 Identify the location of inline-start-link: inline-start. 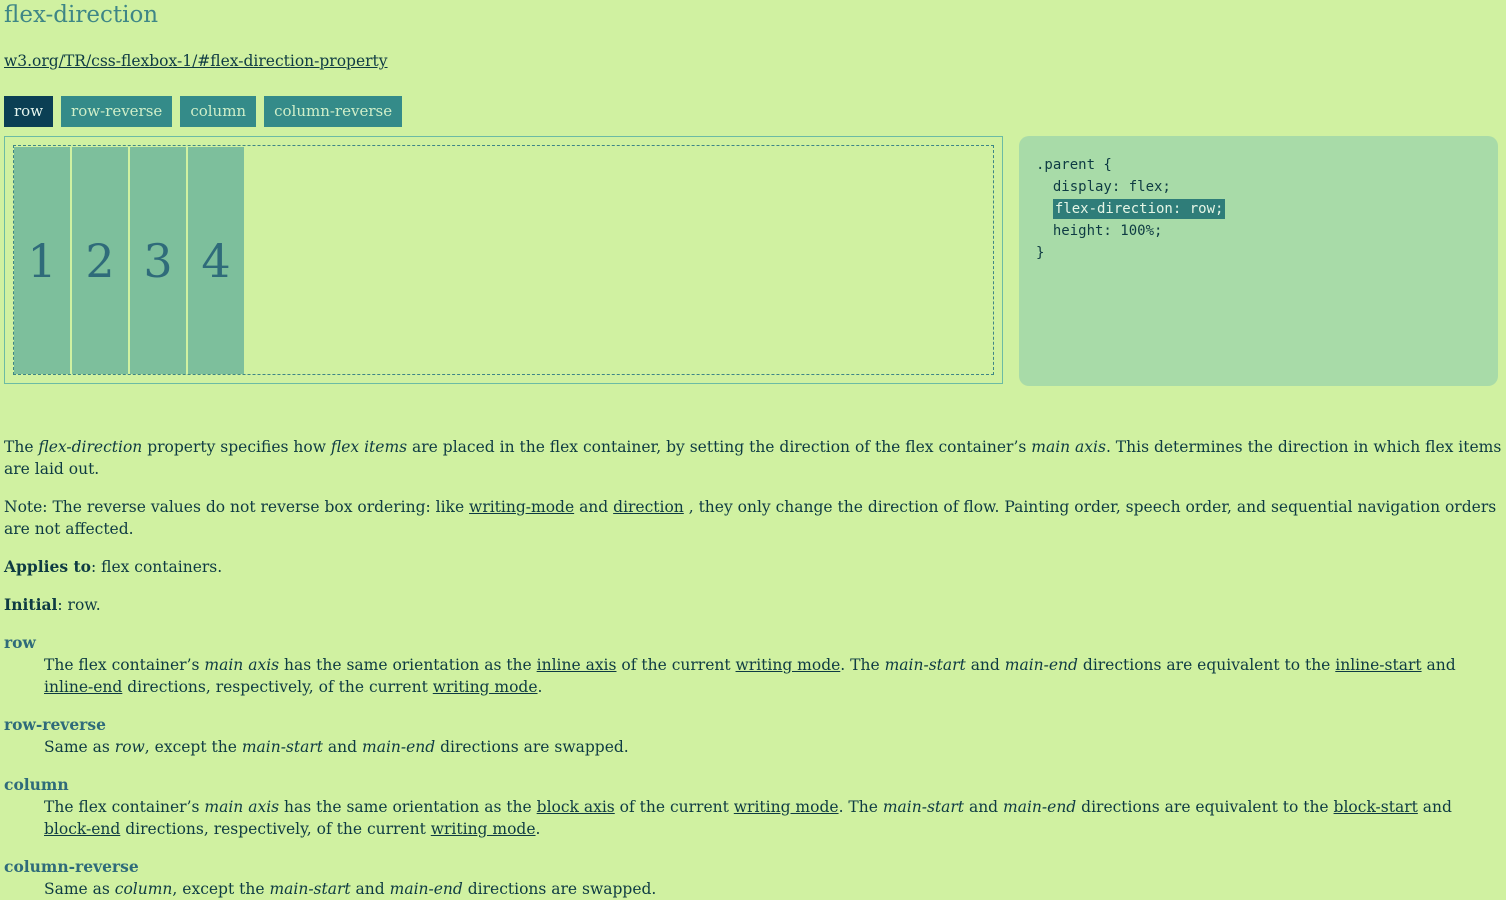
(1378, 665).